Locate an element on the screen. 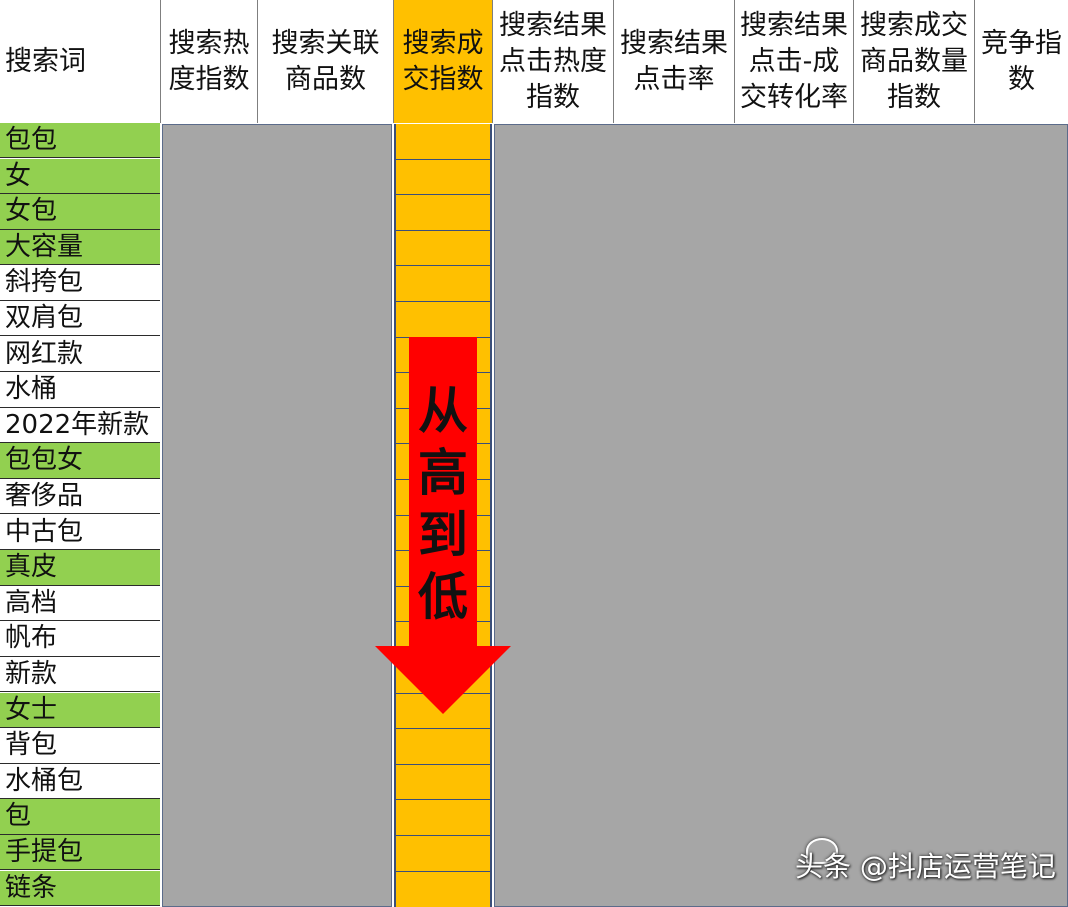 The image size is (1068, 907). sort-arrow-head is located at coordinates (443, 680).